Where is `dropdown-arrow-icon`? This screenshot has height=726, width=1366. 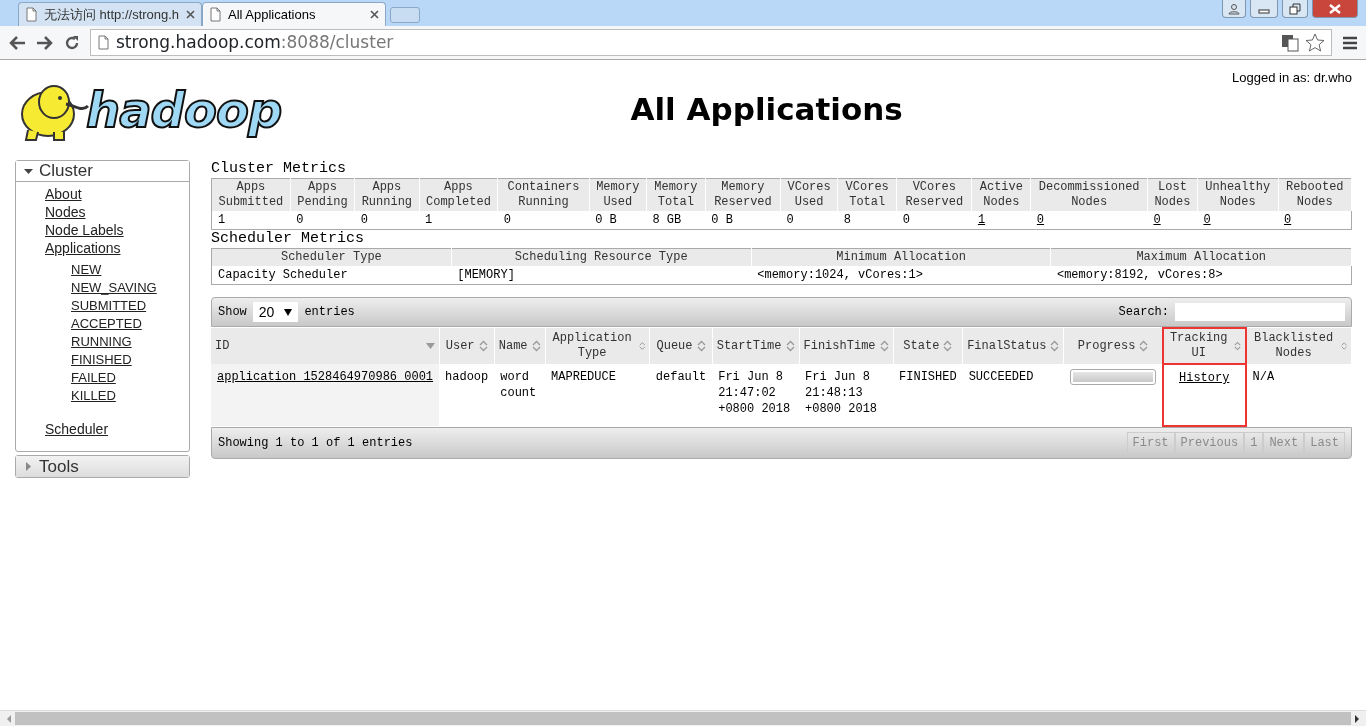
dropdown-arrow-icon is located at coordinates (288, 312).